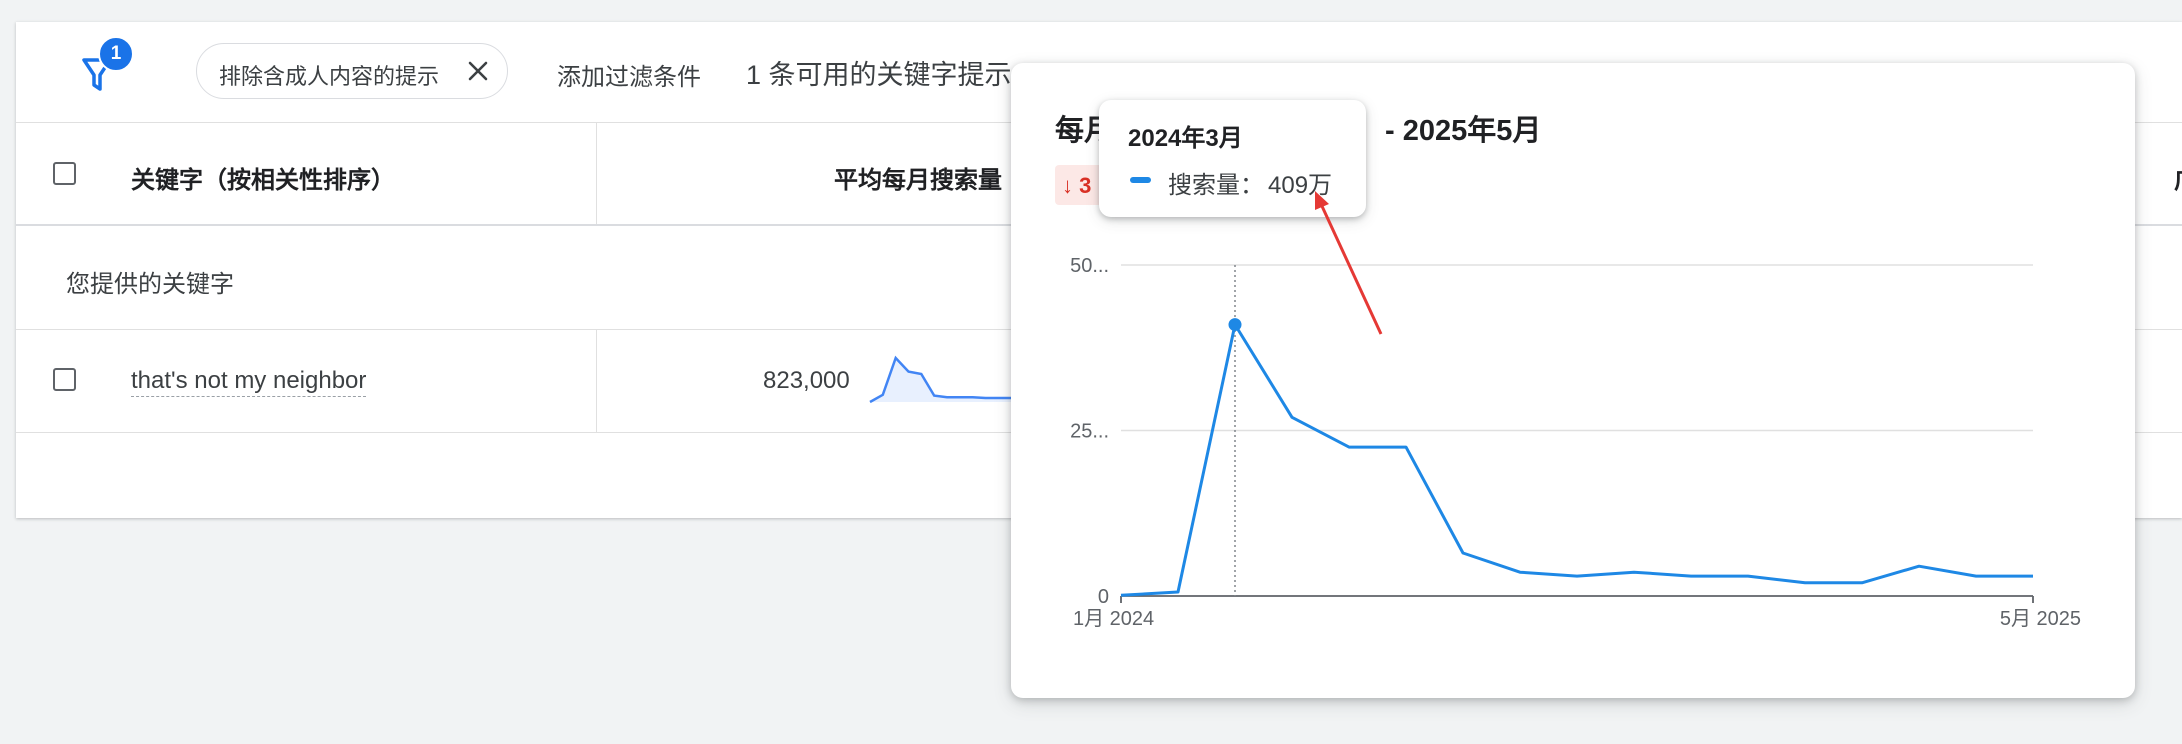 The height and width of the screenshot is (744, 2182). Describe the element at coordinates (1185, 138) in the screenshot. I see `tooltip-date: 2024年3月` at that location.